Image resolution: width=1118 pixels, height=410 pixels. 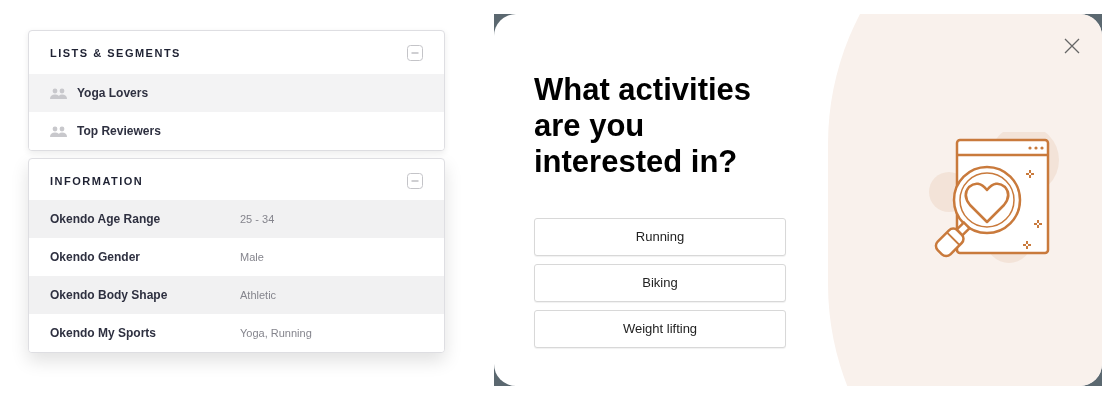 I want to click on option-button: Running, so click(x=660, y=237).